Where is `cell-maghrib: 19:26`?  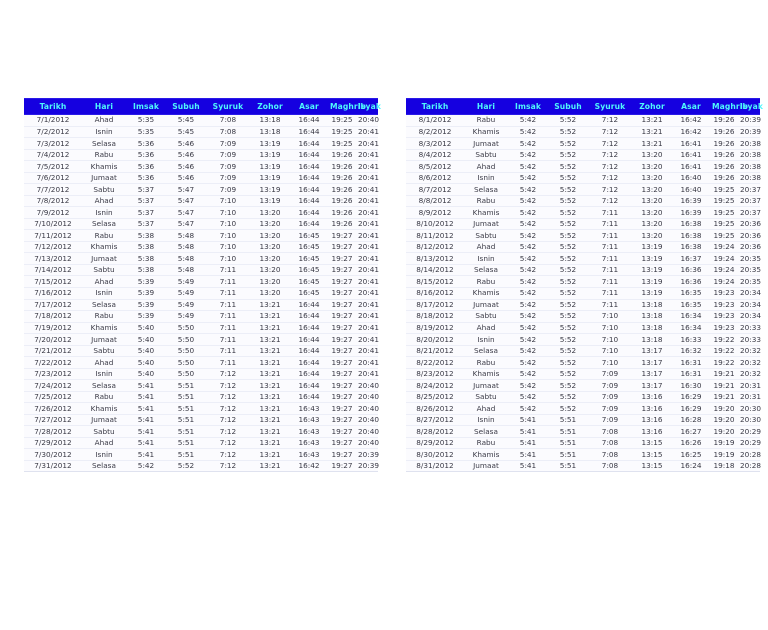
cell-maghrib: 19:26 is located at coordinates (342, 189).